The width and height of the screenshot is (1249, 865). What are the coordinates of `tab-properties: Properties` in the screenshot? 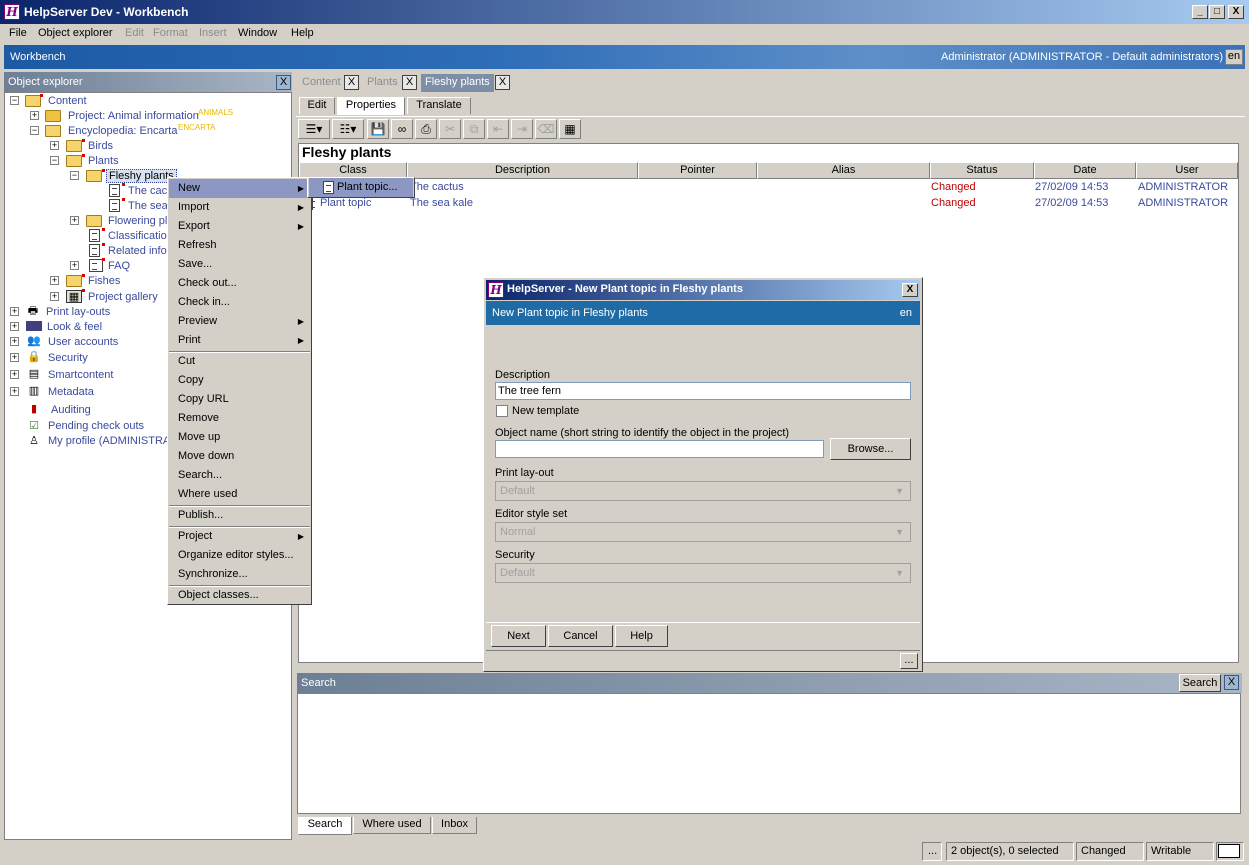 It's located at (371, 106).